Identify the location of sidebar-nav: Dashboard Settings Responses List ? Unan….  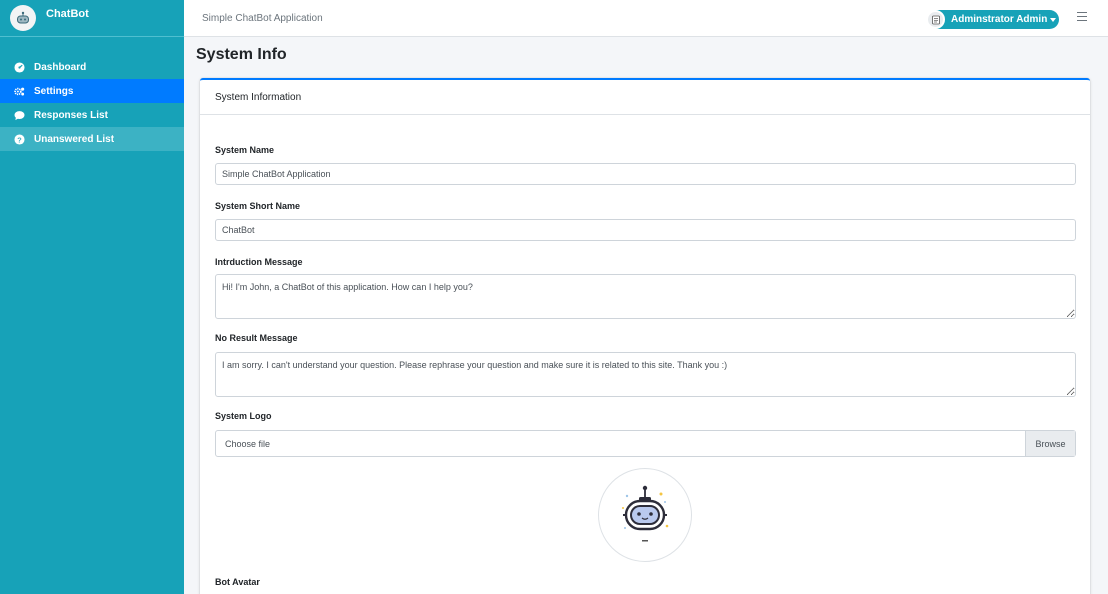
(92, 103).